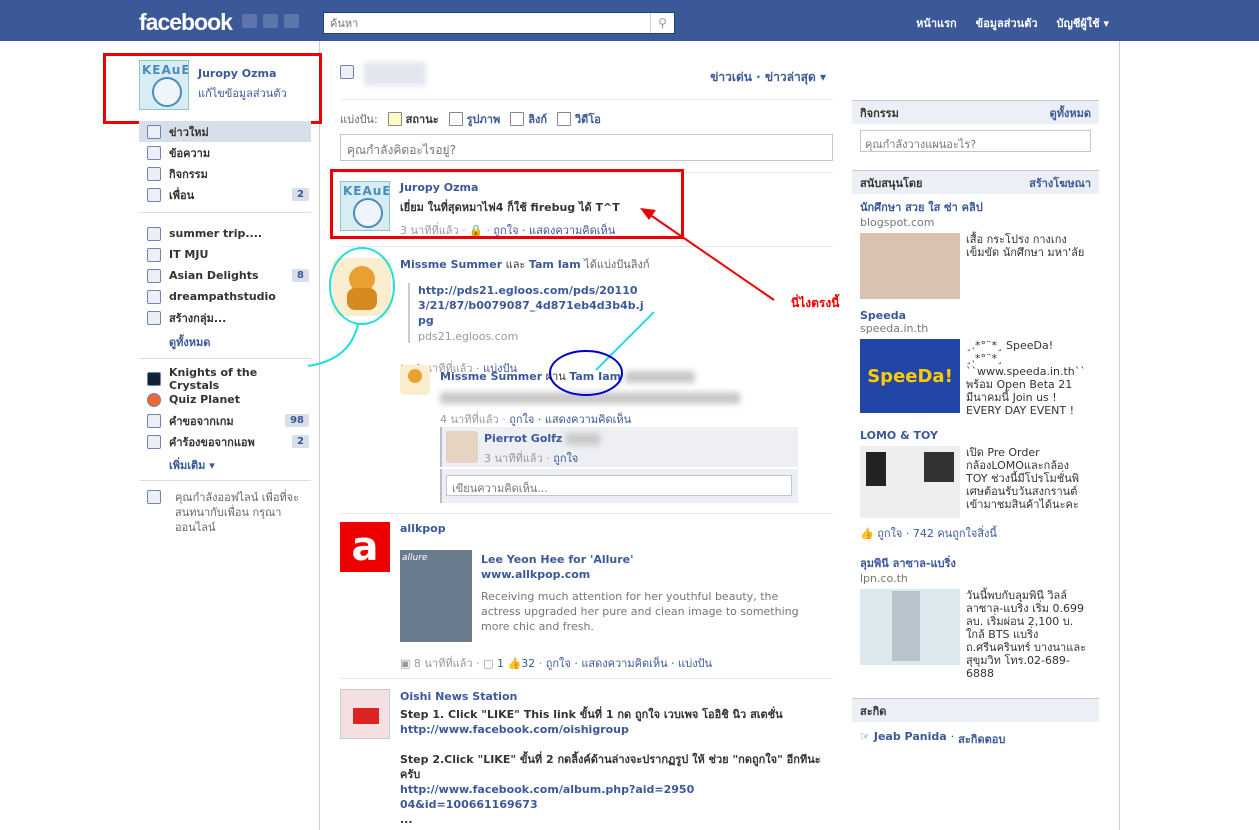 The image size is (1259, 830). I want to click on app-item: คำร้องขอจากแอพ 2, so click(225, 441).